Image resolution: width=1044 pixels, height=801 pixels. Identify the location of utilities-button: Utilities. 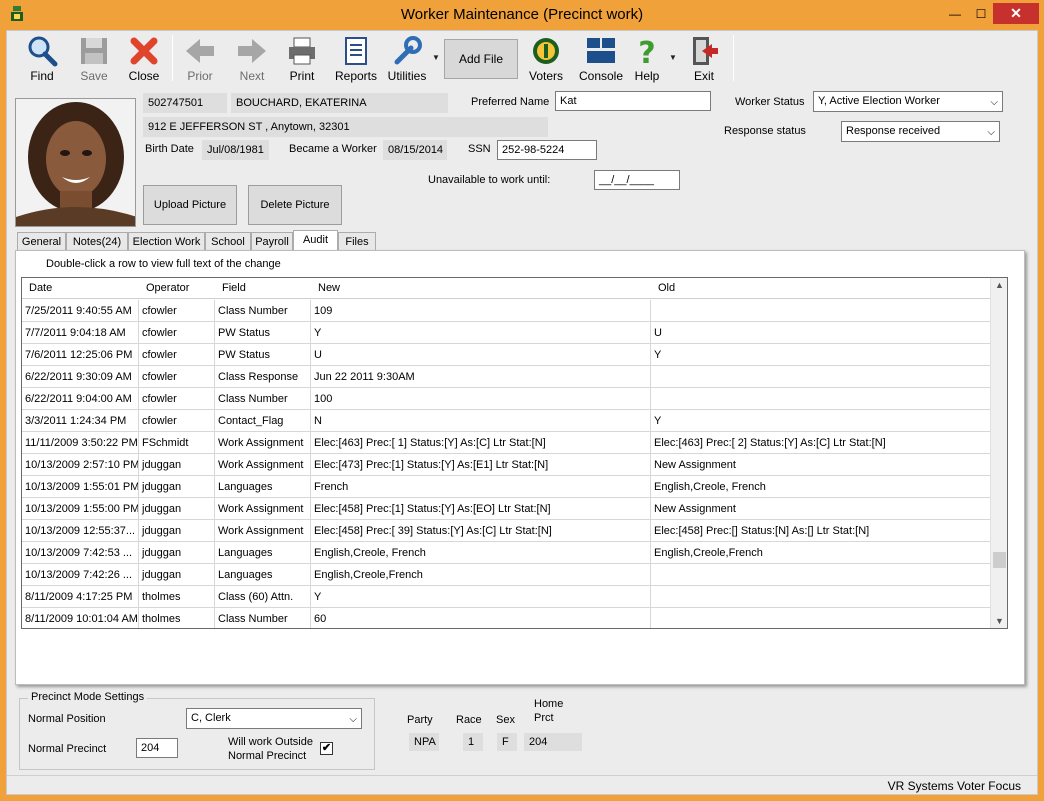
(407, 58).